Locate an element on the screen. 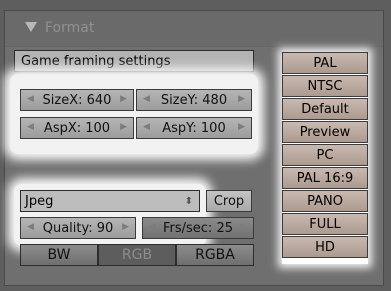  preset-ntsc: NTSC is located at coordinates (325, 86).